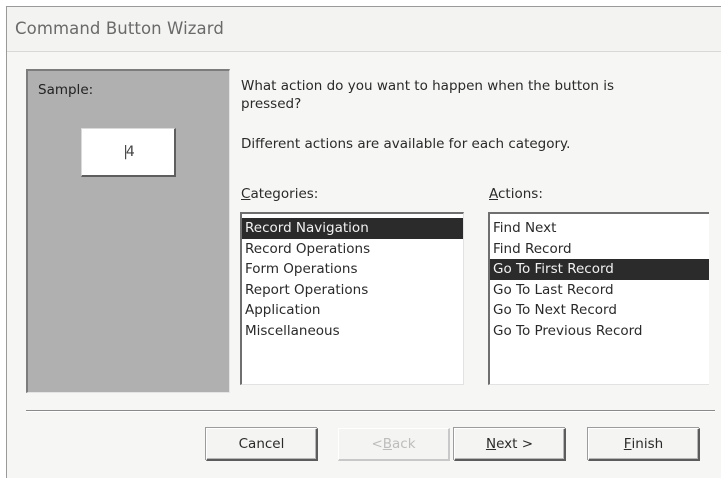 The height and width of the screenshot is (478, 721). Describe the element at coordinates (599, 269) in the screenshot. I see `action-item-go-to-first-record: Go To First Record` at that location.